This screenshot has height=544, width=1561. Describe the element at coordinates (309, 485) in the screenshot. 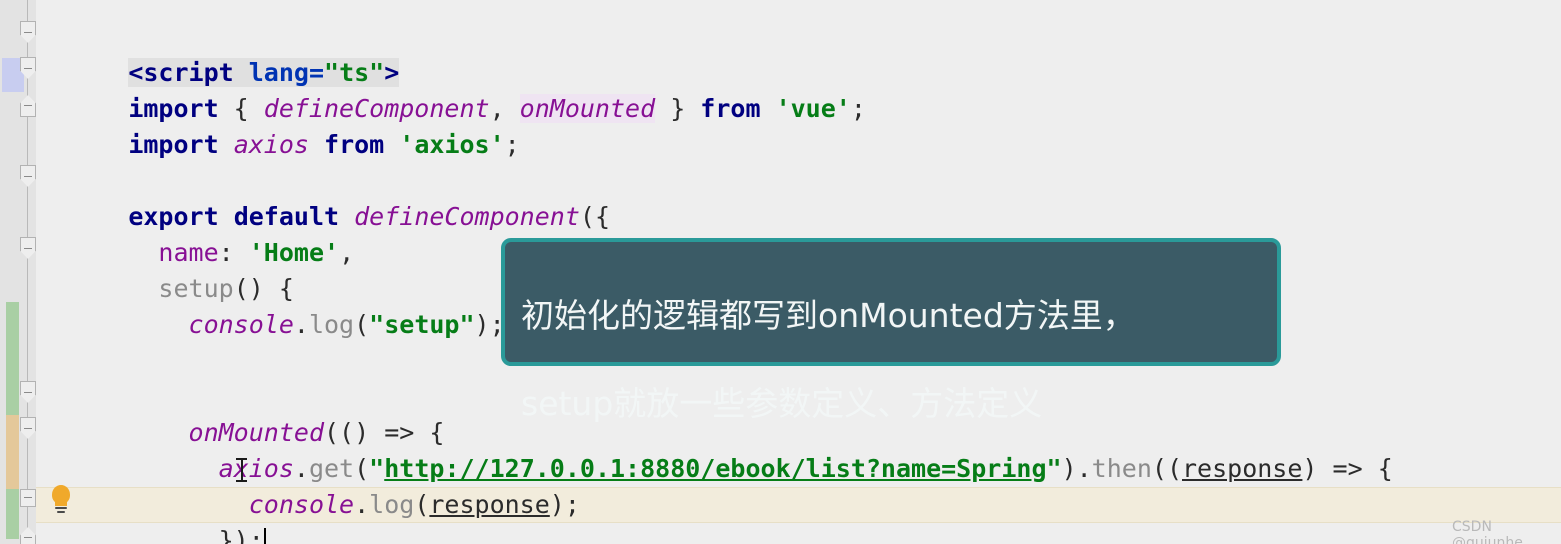

I see `code-line-13: console.log(response);` at that location.